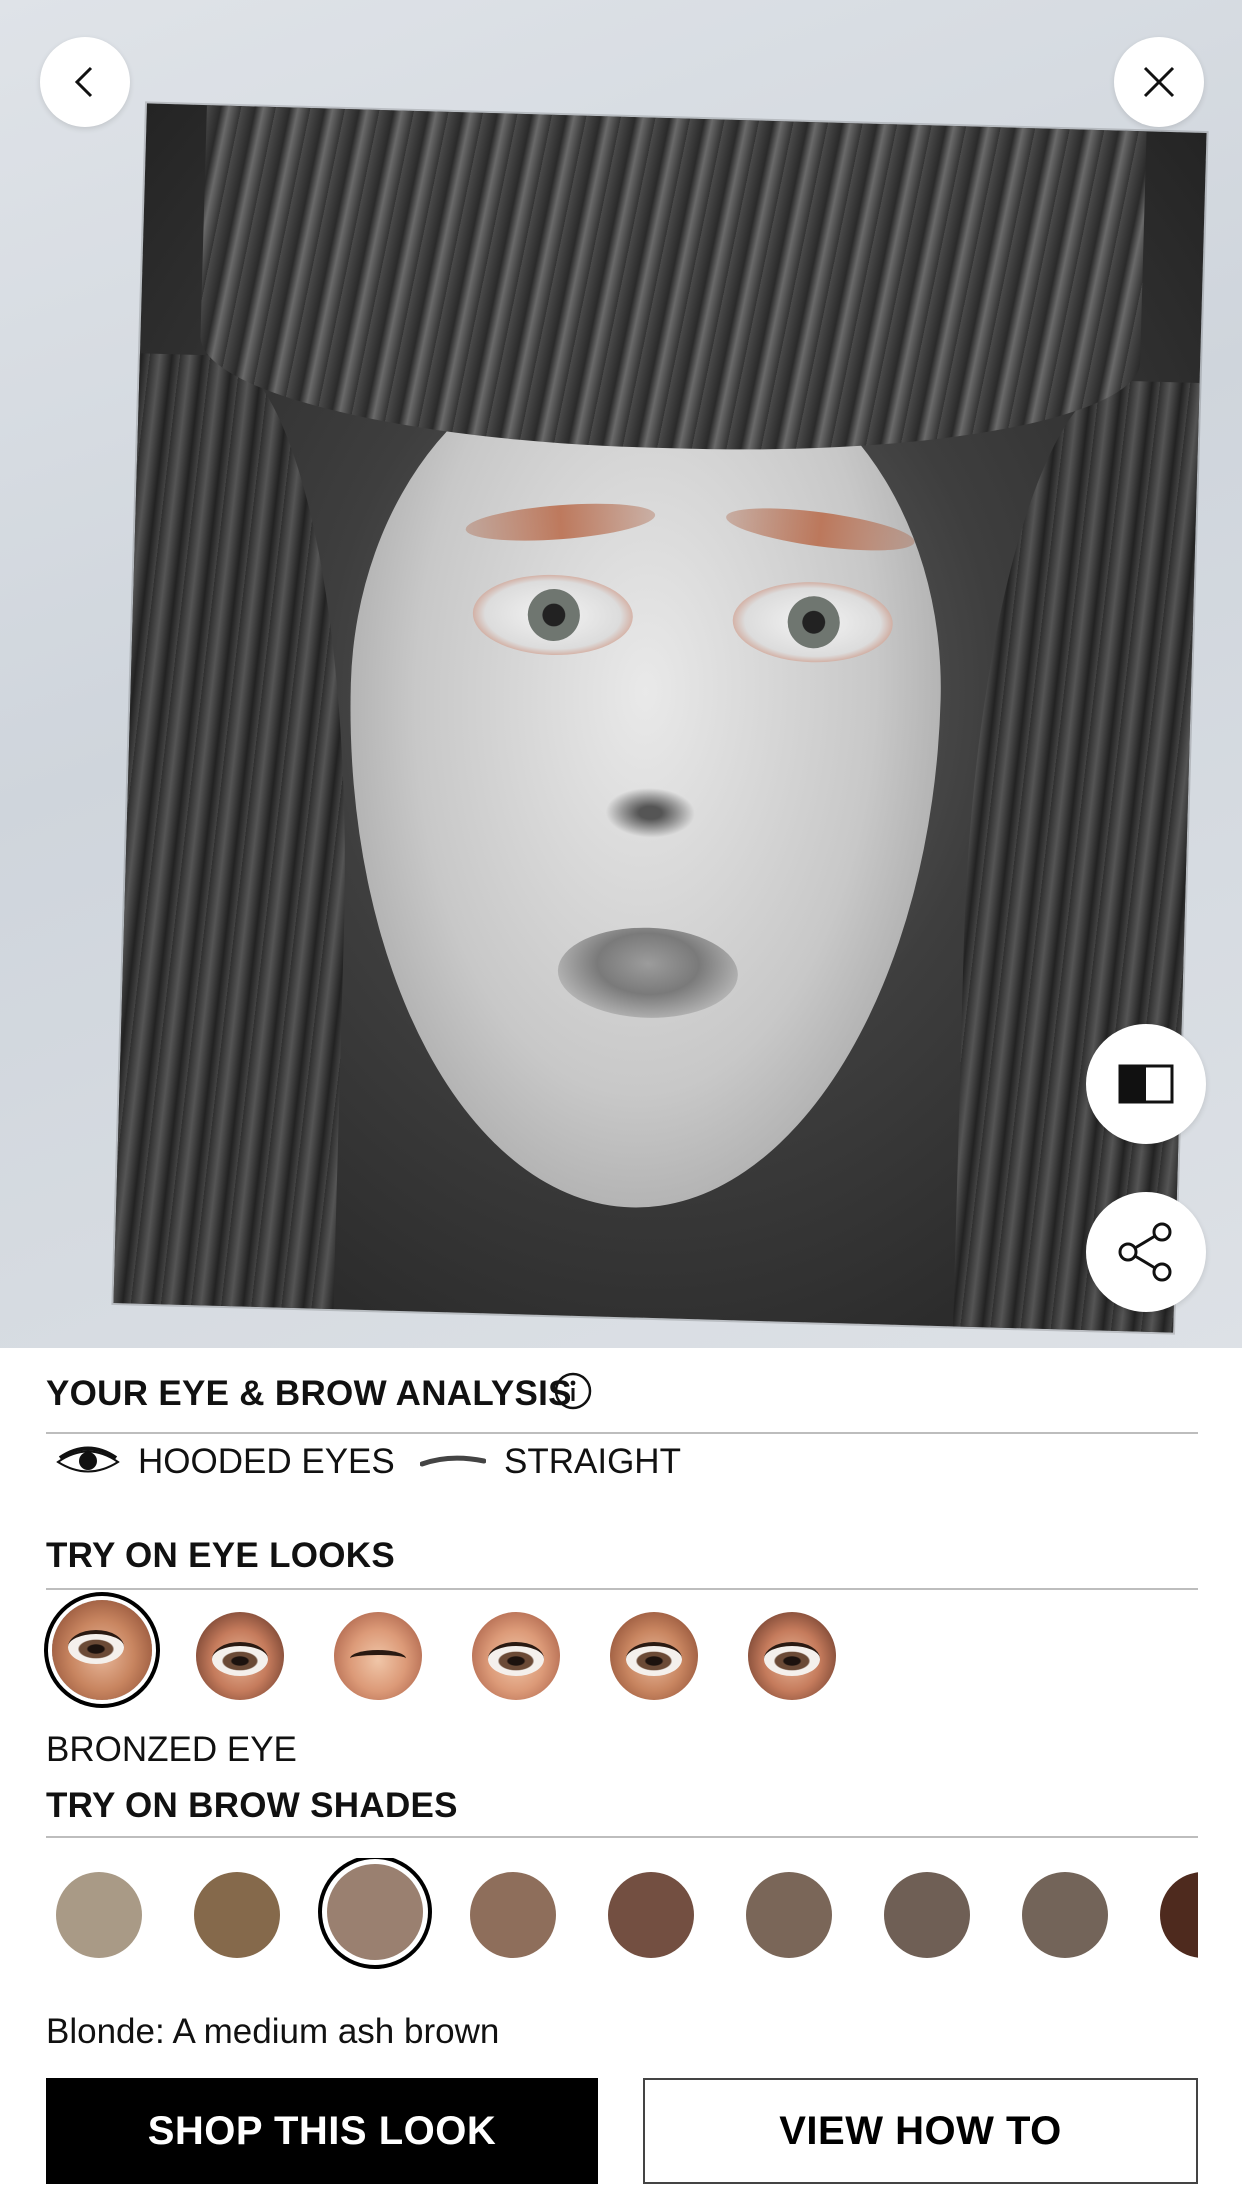 The width and height of the screenshot is (1242, 2208). I want to click on analysis-title: YOUR EYE & BROW ANALYSIS, so click(309, 1393).